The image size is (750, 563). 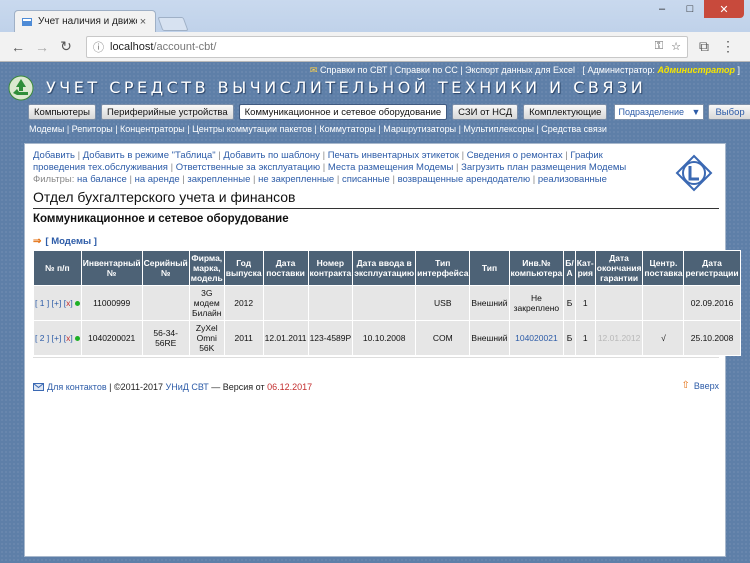 What do you see at coordinates (663, 268) in the screenshot?
I see `col-central-supply: Центр. поставка` at bounding box center [663, 268].